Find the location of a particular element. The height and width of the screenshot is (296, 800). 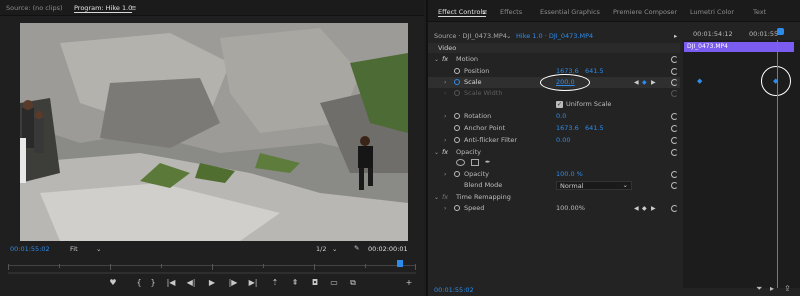

ellipse-mask-icon is located at coordinates (460, 162).